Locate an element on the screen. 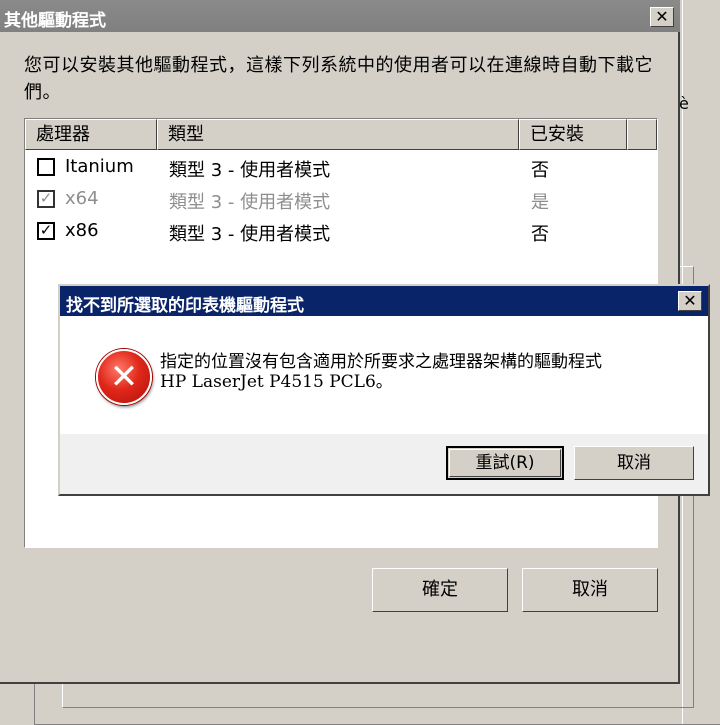 The height and width of the screenshot is (725, 720). error-close-button: ✕ is located at coordinates (690, 301).